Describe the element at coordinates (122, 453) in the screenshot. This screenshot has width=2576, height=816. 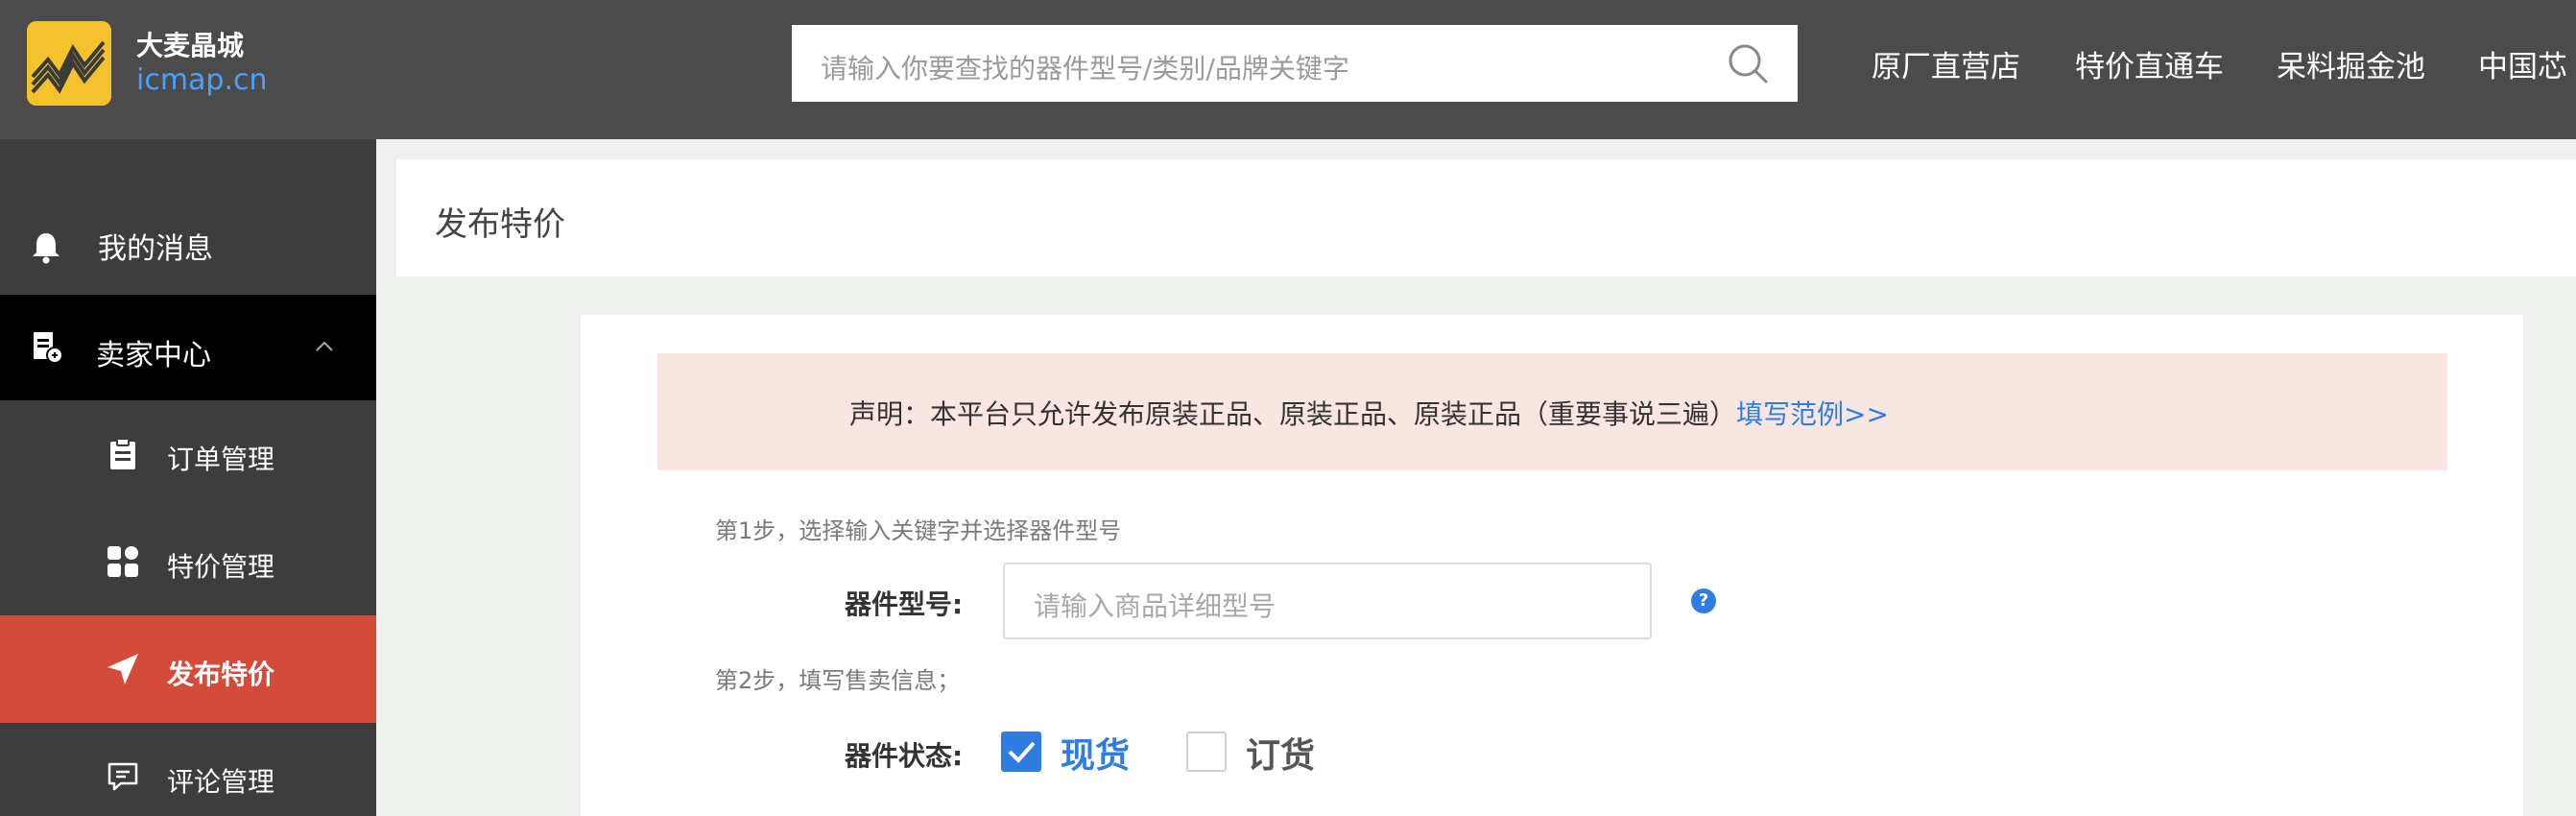
I see `clipboard-icon` at that location.